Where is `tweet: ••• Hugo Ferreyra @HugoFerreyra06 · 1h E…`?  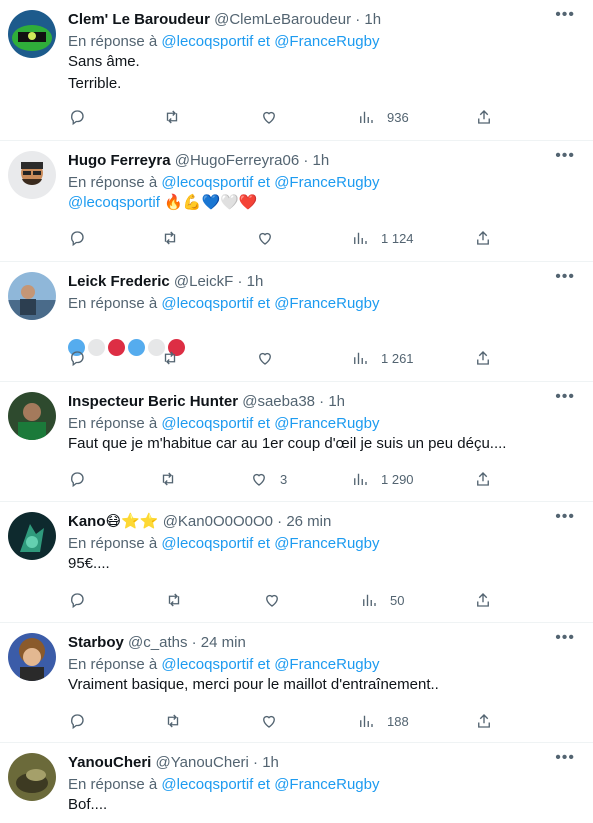
tweet: ••• Hugo Ferreyra @HugoFerreyra06 · 1h E… is located at coordinates (296, 201).